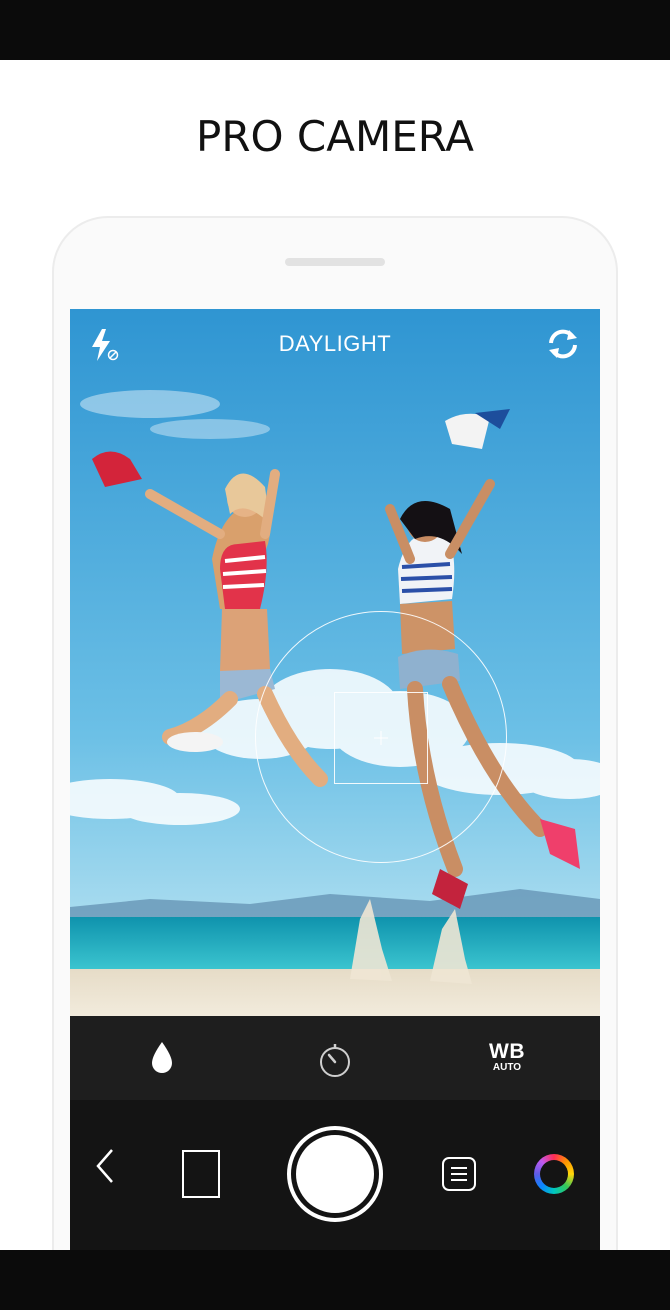 This screenshot has width=670, height=1310. I want to click on shutter-inner, so click(335, 1174).